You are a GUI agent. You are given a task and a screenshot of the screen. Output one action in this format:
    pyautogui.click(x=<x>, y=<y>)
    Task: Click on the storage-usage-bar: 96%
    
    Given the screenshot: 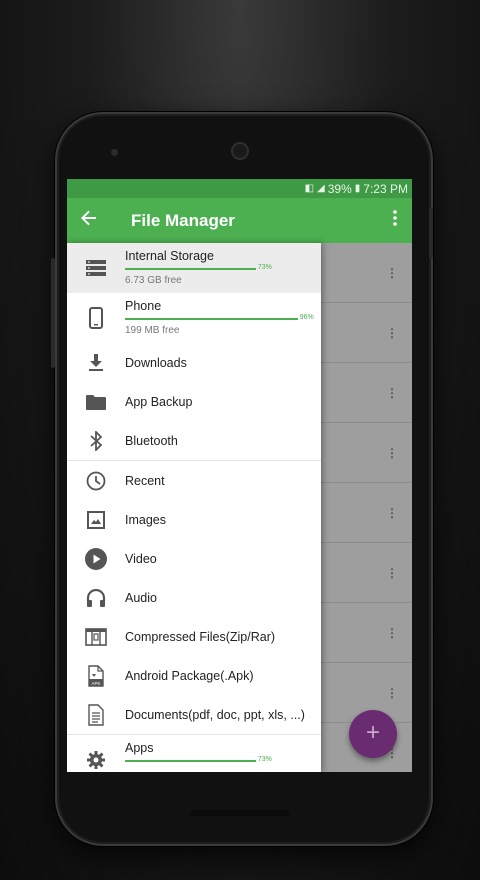 What is the action you would take?
    pyautogui.click(x=220, y=319)
    